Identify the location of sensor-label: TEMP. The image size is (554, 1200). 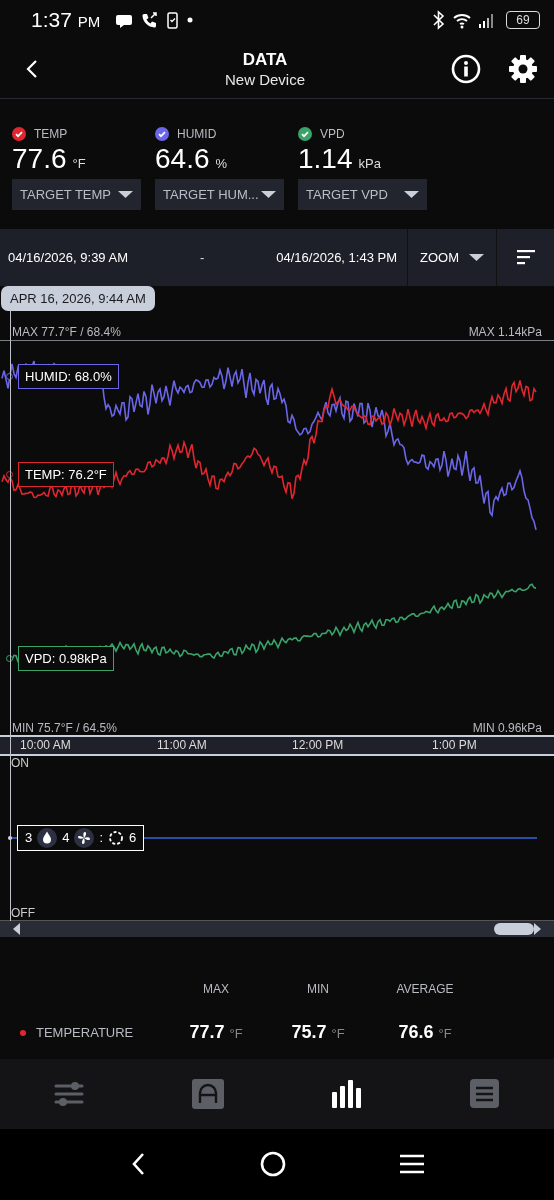
(51, 133).